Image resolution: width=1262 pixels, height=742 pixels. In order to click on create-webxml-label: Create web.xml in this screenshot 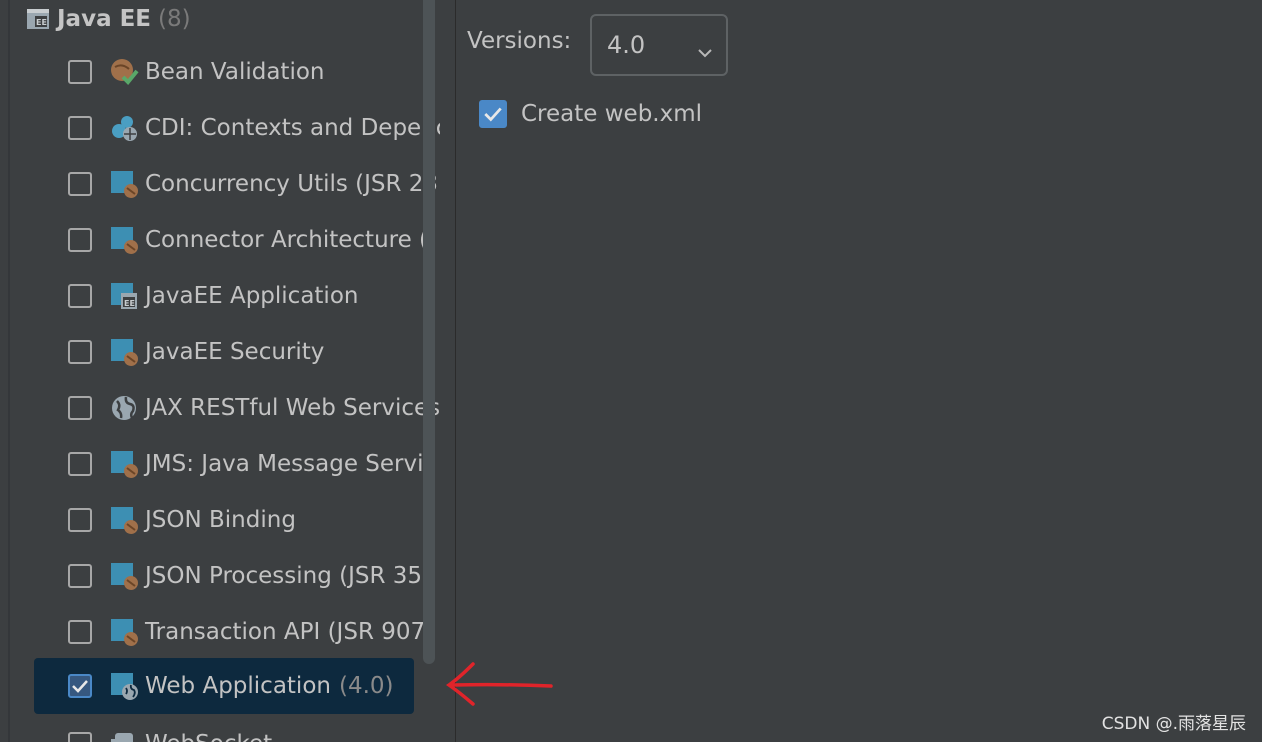, I will do `click(612, 114)`.